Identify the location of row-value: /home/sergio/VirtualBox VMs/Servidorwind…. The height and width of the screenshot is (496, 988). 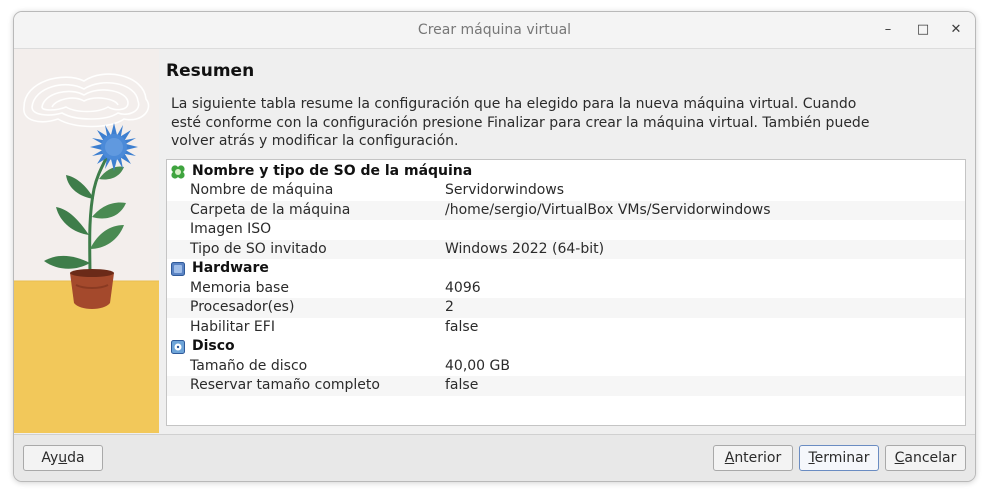
(608, 209).